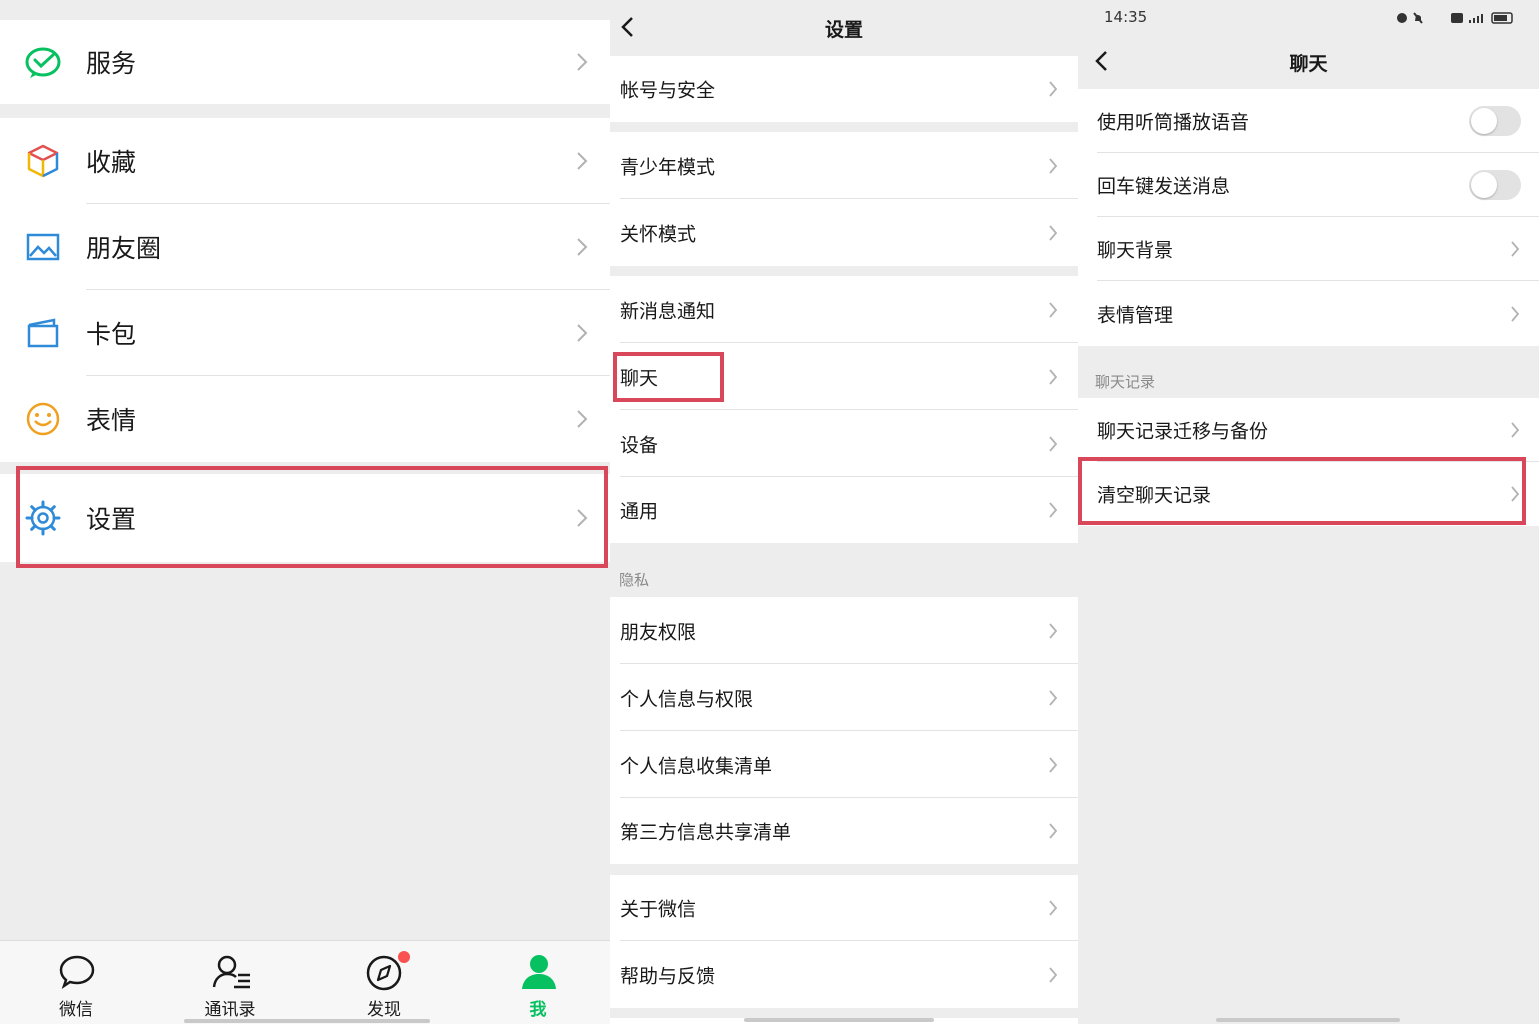 The width and height of the screenshot is (1539, 1024). I want to click on settings-item-notifications: 新消息通知, so click(844, 309).